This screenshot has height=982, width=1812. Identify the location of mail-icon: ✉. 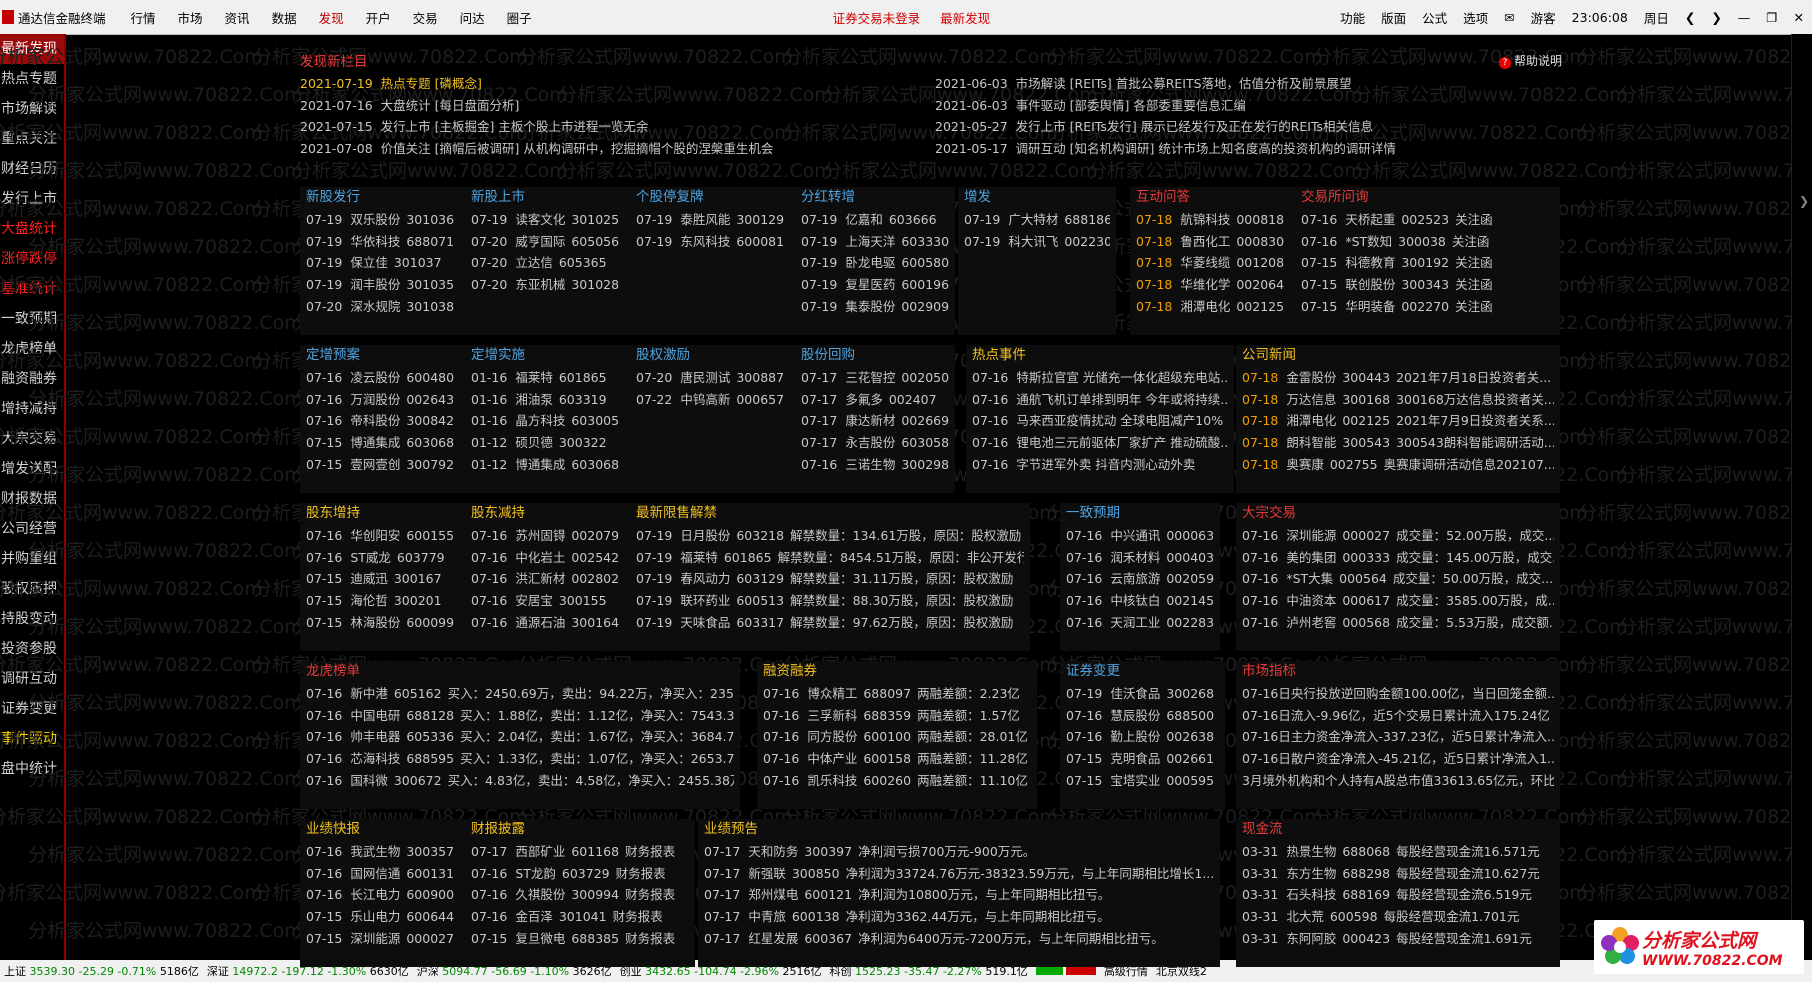
(1509, 17).